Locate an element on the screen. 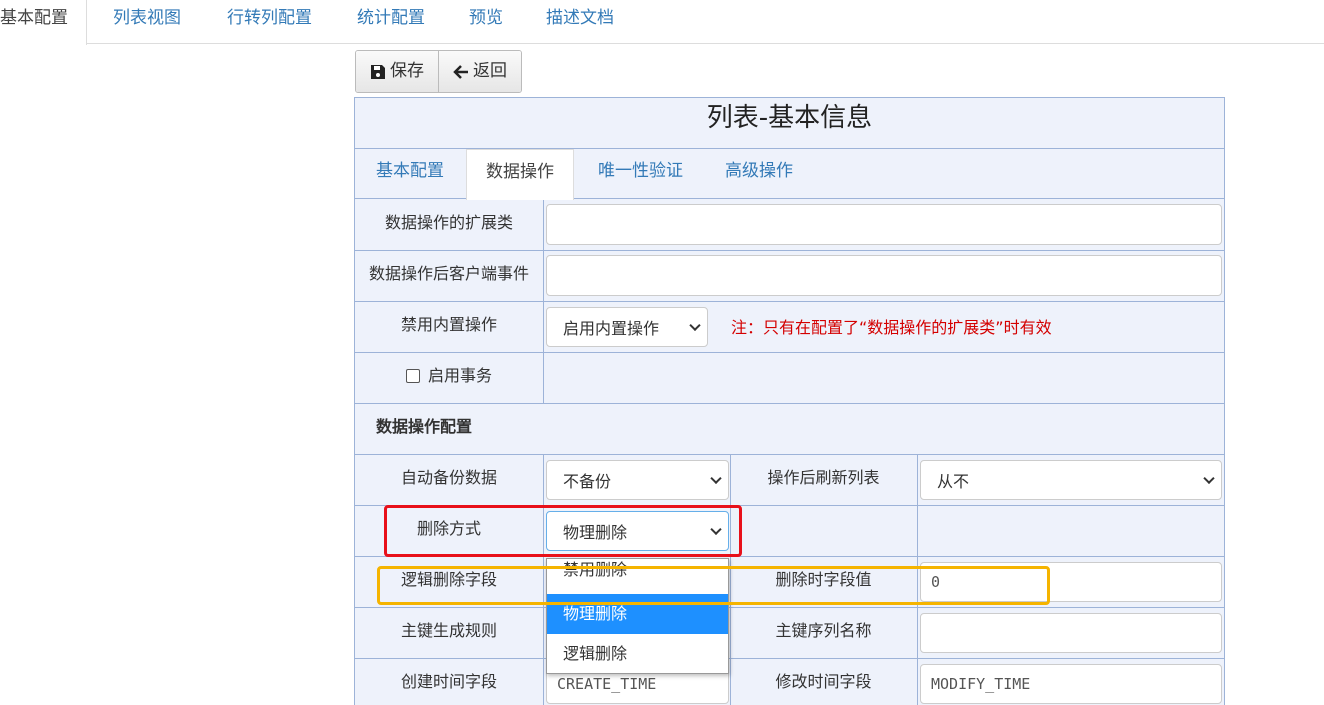  modify-time-input: MODIFY_TIME is located at coordinates (1071, 684).